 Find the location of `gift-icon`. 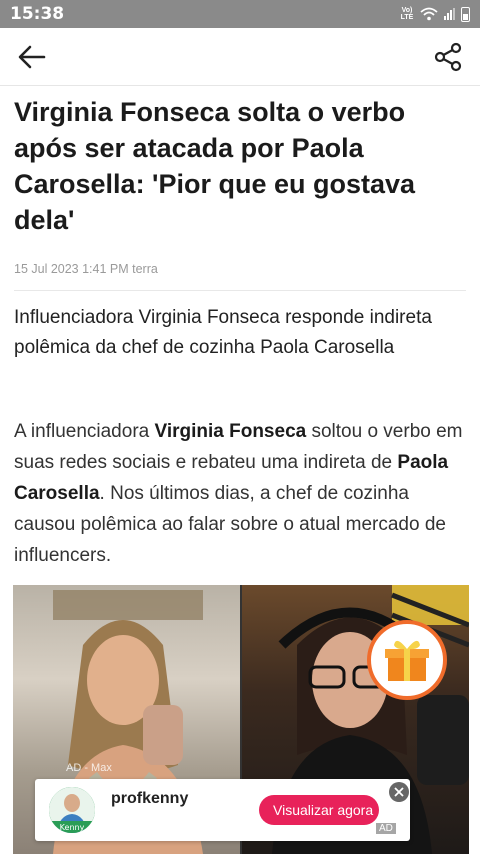

gift-icon is located at coordinates (407, 660).